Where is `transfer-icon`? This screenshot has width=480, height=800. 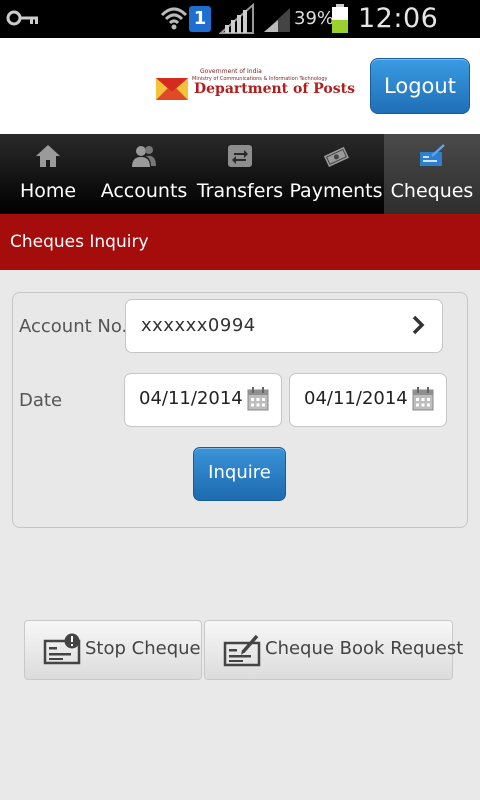 transfer-icon is located at coordinates (240, 156).